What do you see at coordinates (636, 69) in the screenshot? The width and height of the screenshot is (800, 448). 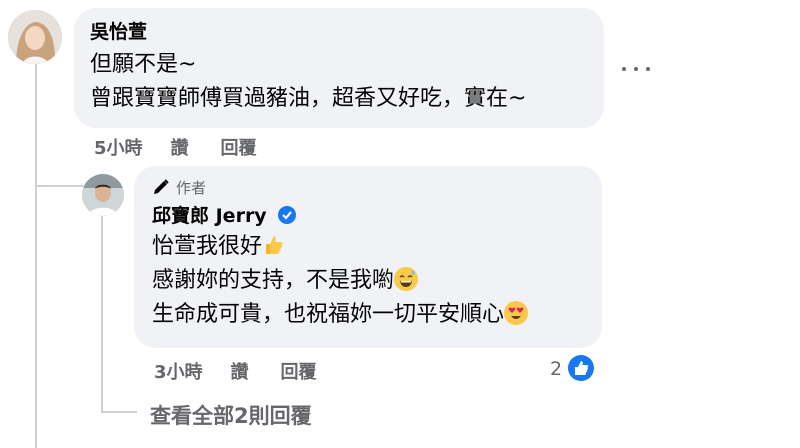 I see `more-icon` at bounding box center [636, 69].